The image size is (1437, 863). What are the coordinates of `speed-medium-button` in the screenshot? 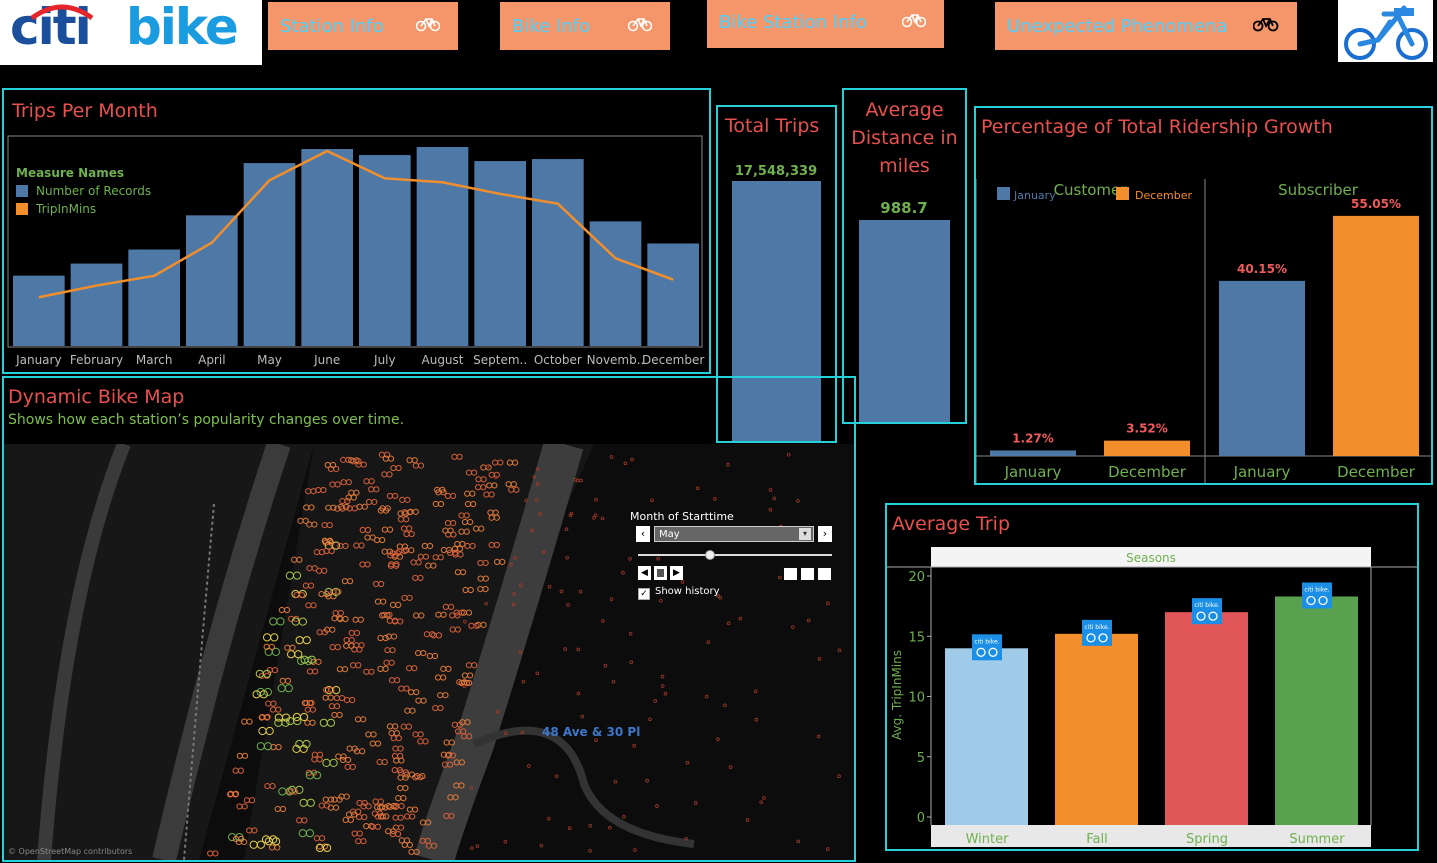 It's located at (807, 574).